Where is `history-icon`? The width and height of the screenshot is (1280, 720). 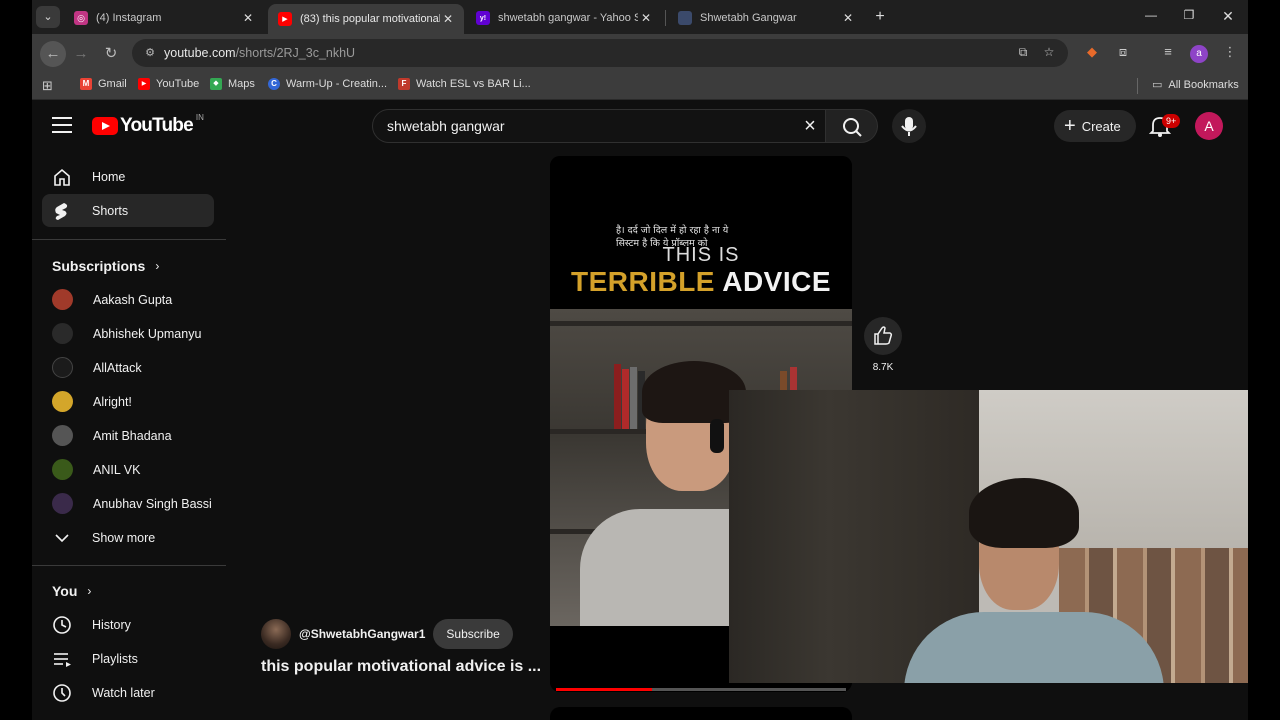 history-icon is located at coordinates (62, 624).